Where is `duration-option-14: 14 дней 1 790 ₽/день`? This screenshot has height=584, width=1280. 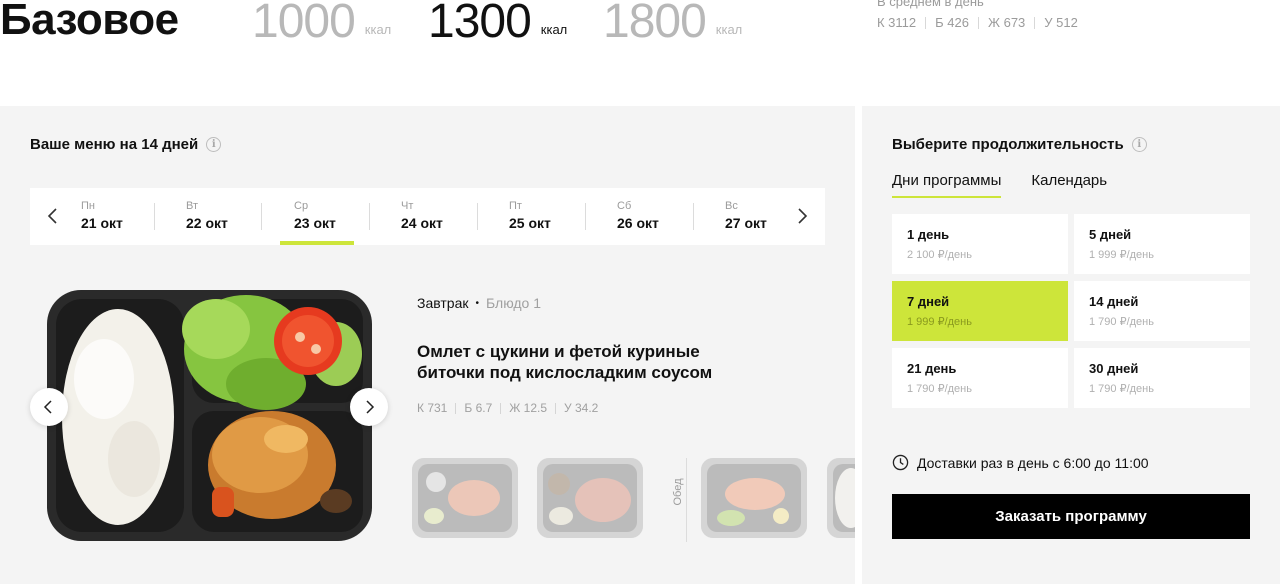
duration-option-14: 14 дней 1 790 ₽/день is located at coordinates (1162, 311).